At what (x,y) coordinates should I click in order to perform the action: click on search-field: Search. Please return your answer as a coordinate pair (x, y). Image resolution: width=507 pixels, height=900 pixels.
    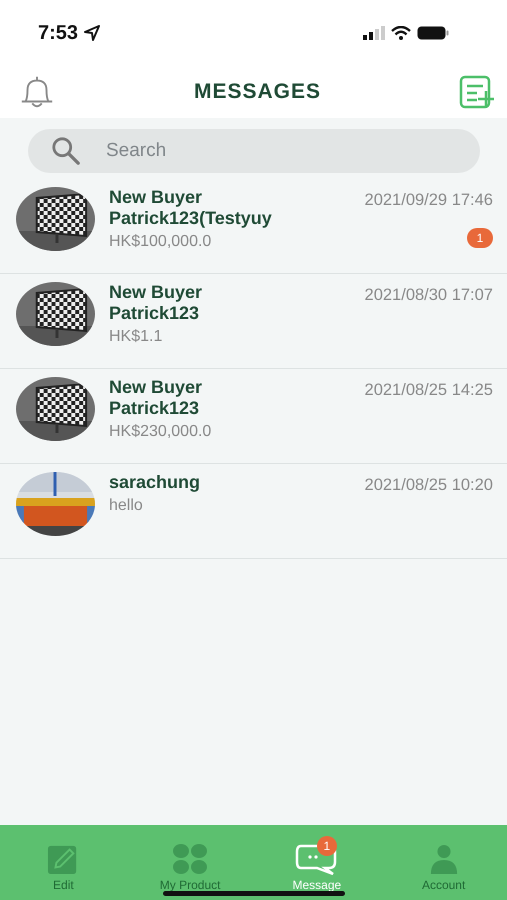
    Looking at the image, I should click on (254, 151).